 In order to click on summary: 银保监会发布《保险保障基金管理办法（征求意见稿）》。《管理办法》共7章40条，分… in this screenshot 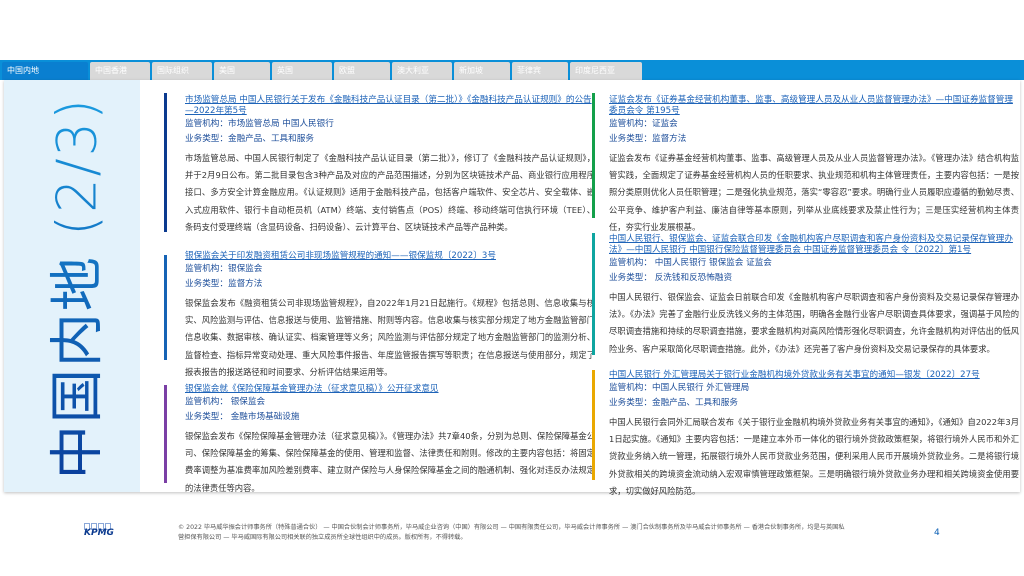, I will do `click(390, 462)`.